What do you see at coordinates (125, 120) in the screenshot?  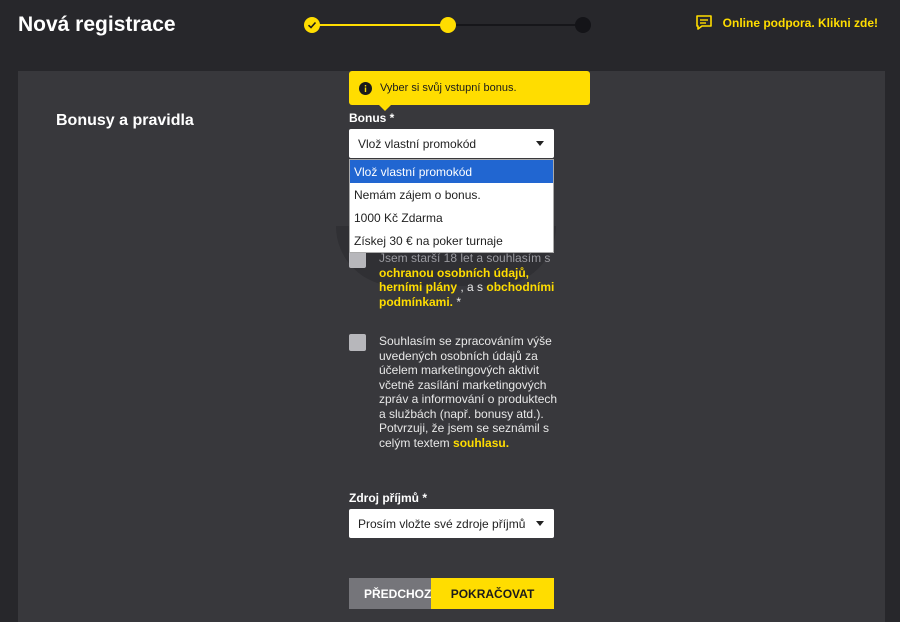 I see `section-title: Bonusy a pravidla` at bounding box center [125, 120].